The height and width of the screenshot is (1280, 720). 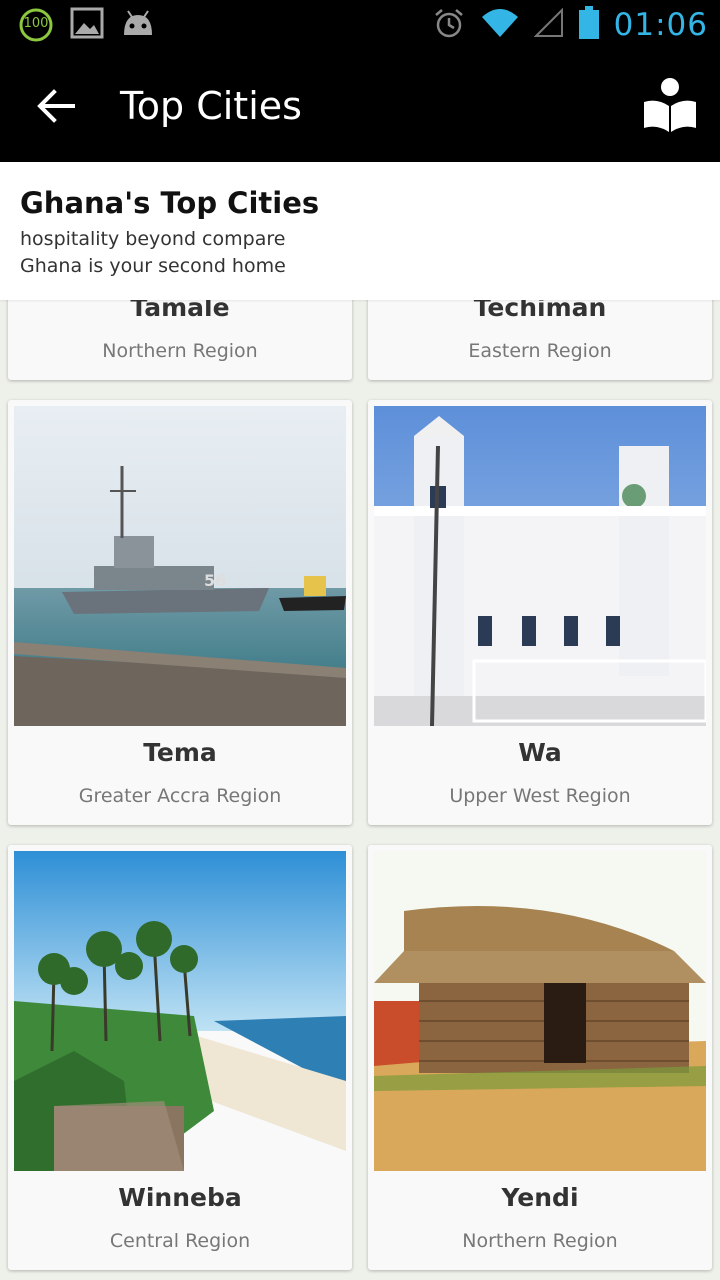 What do you see at coordinates (660, 25) in the screenshot?
I see `status-clock: 01:06` at bounding box center [660, 25].